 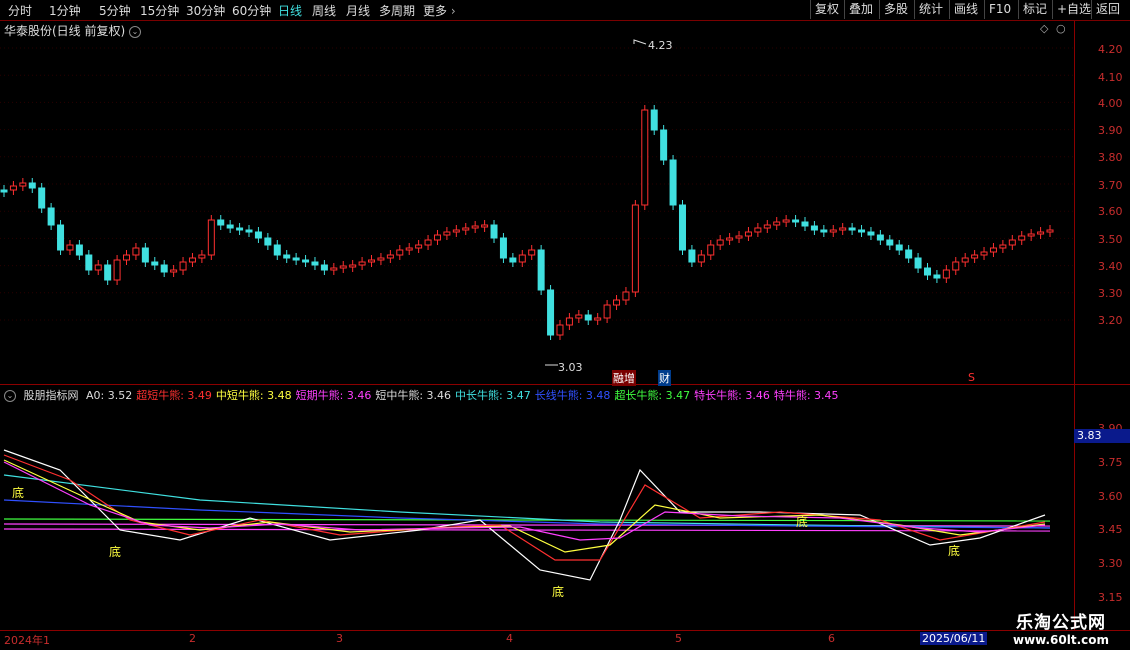 I want to click on price-tick: 3.30, so click(x=1110, y=293).